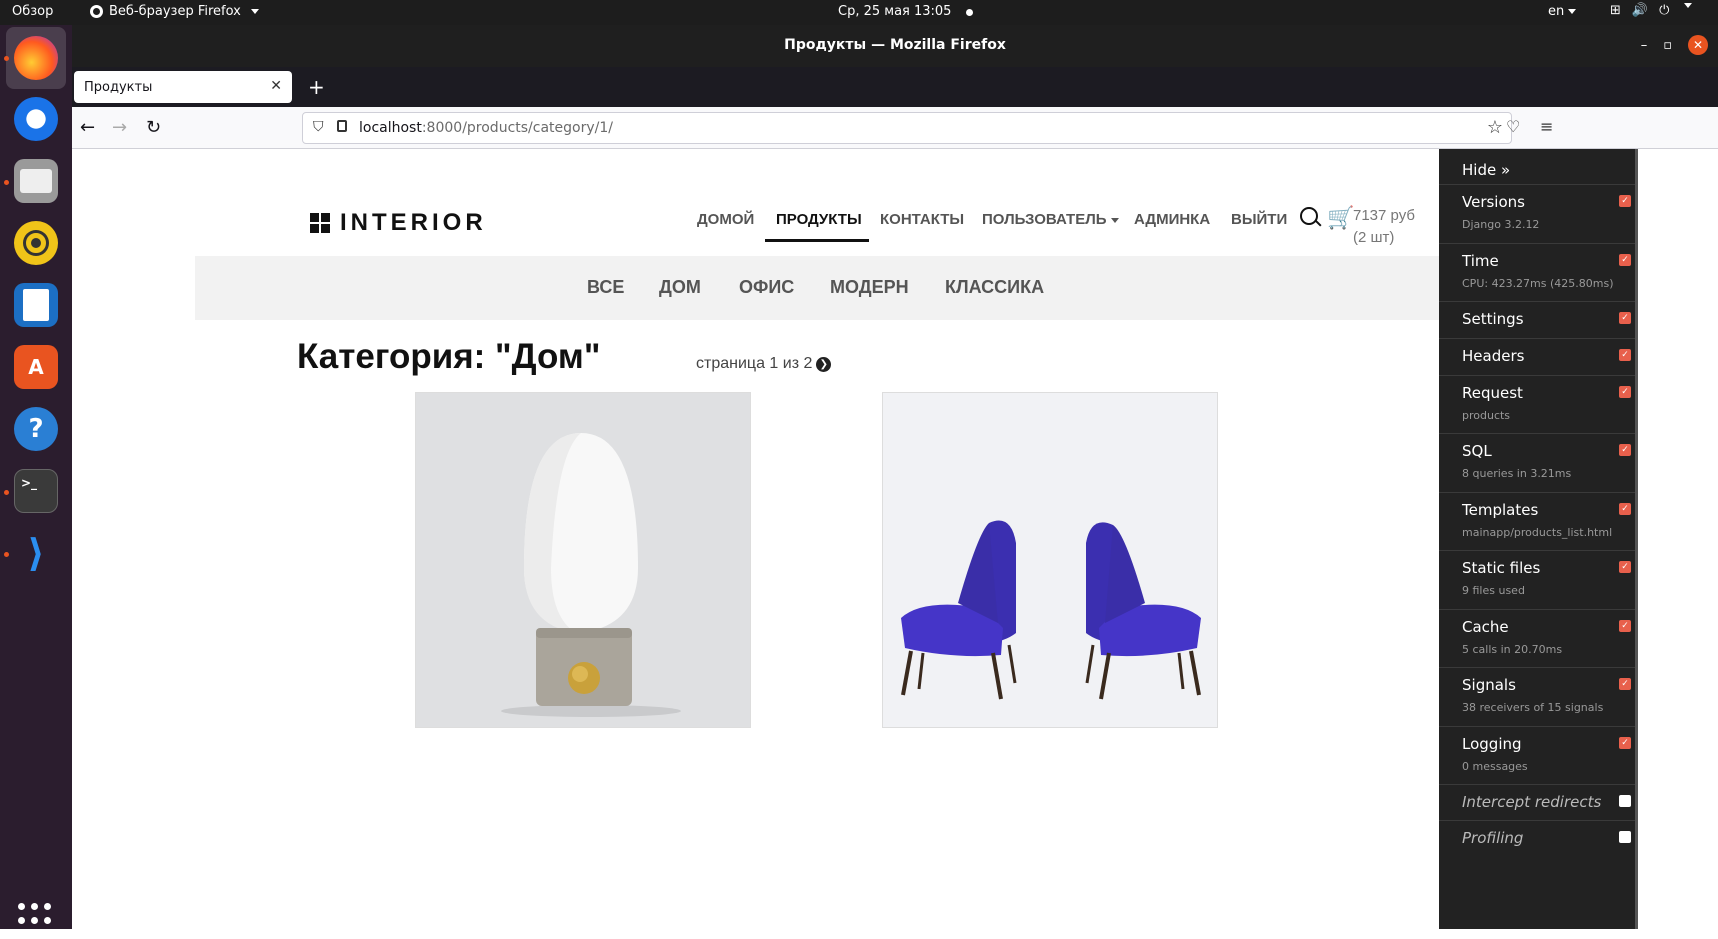  I want to click on site-logo: INTERIOR, so click(398, 223).